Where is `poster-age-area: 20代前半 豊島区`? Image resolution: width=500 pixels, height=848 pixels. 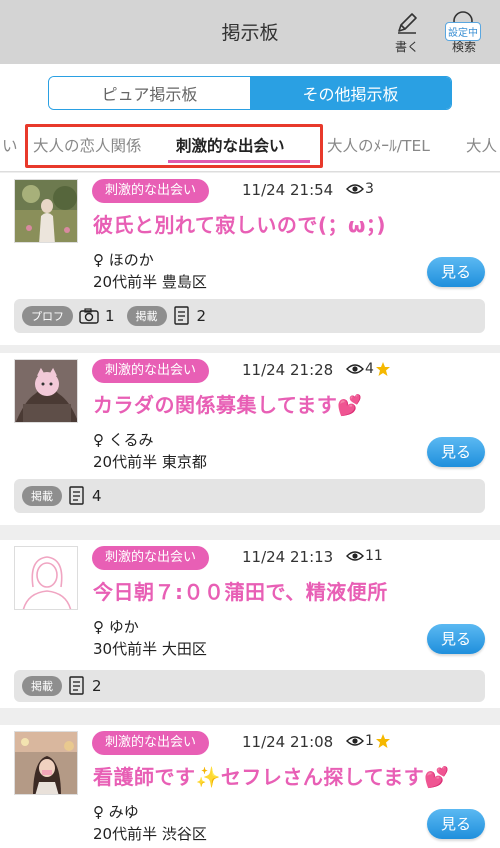 poster-age-area: 20代前半 豊島区 is located at coordinates (150, 282).